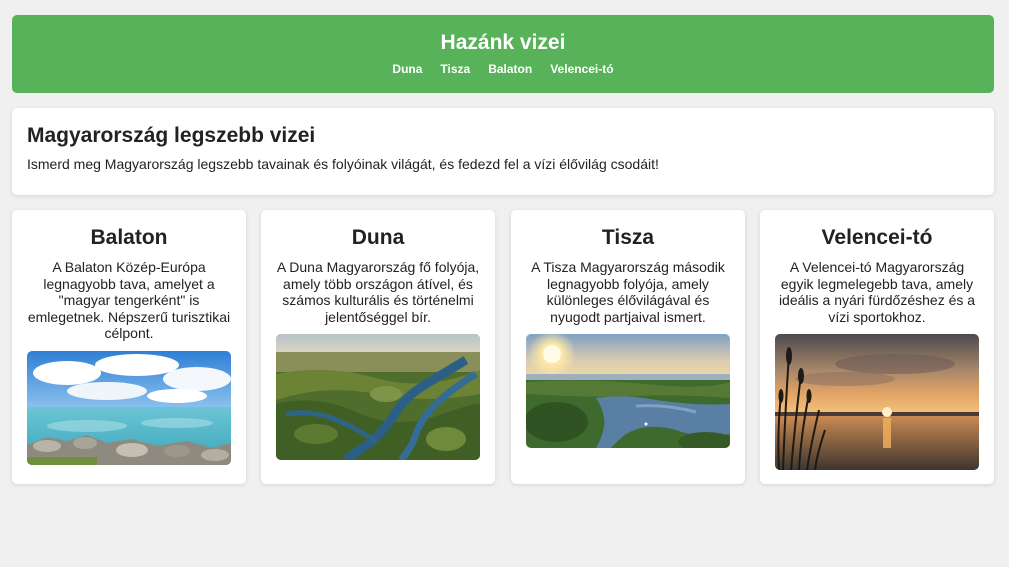  I want to click on nav-link-duna: Duna, so click(407, 69).